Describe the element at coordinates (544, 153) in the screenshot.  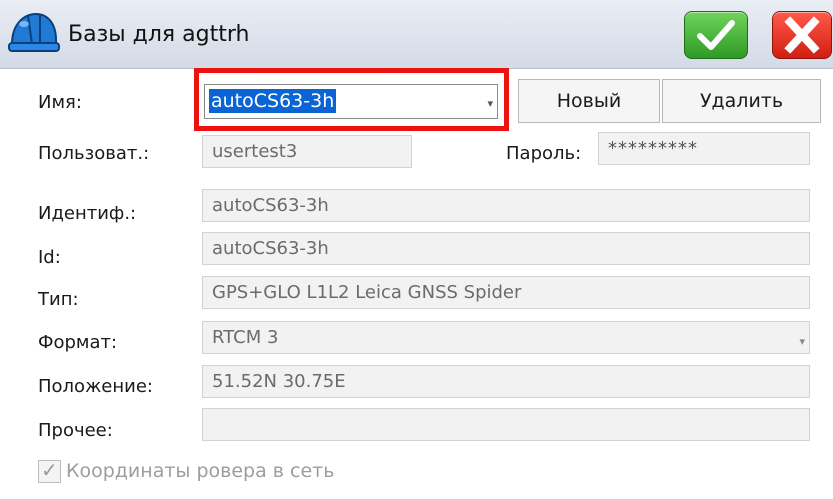
I see `password-label: Пароль:` at that location.